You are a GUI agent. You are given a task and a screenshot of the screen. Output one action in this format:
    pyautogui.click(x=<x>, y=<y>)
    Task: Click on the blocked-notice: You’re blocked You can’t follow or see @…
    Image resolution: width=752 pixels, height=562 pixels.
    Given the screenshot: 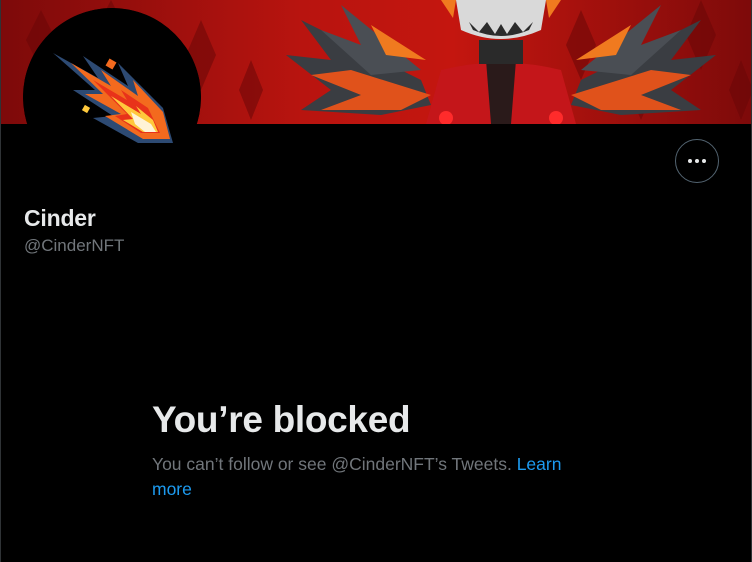 What is the action you would take?
    pyautogui.click(x=377, y=450)
    